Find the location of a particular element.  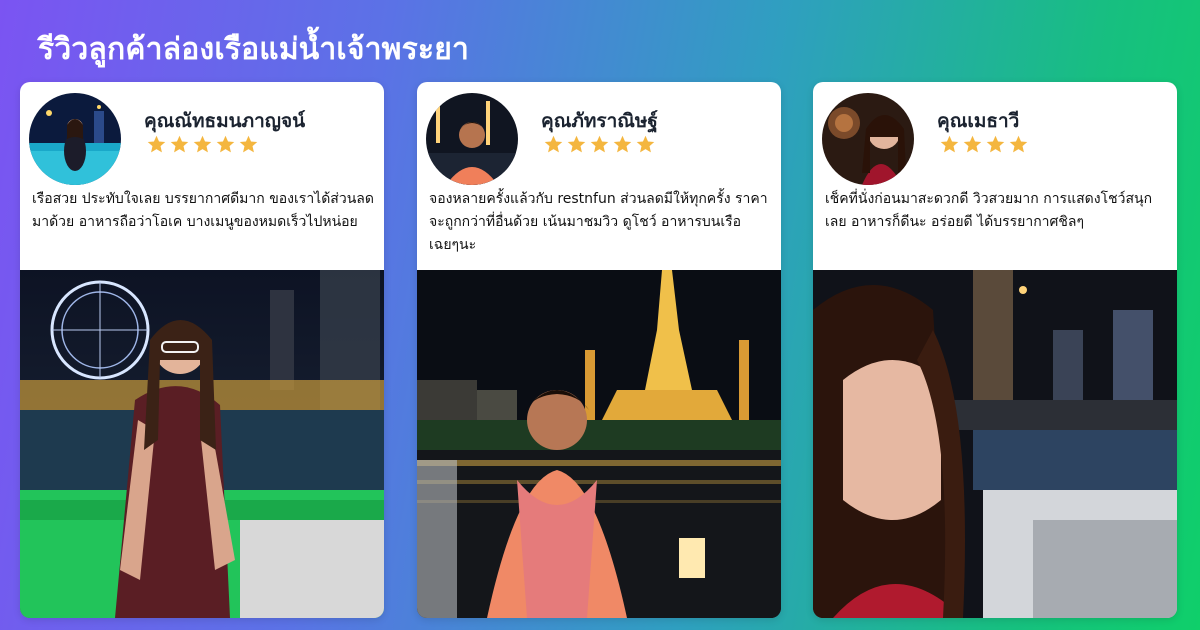

reviewer-name: คุณภัทราณิษฐ์ is located at coordinates (599, 121).